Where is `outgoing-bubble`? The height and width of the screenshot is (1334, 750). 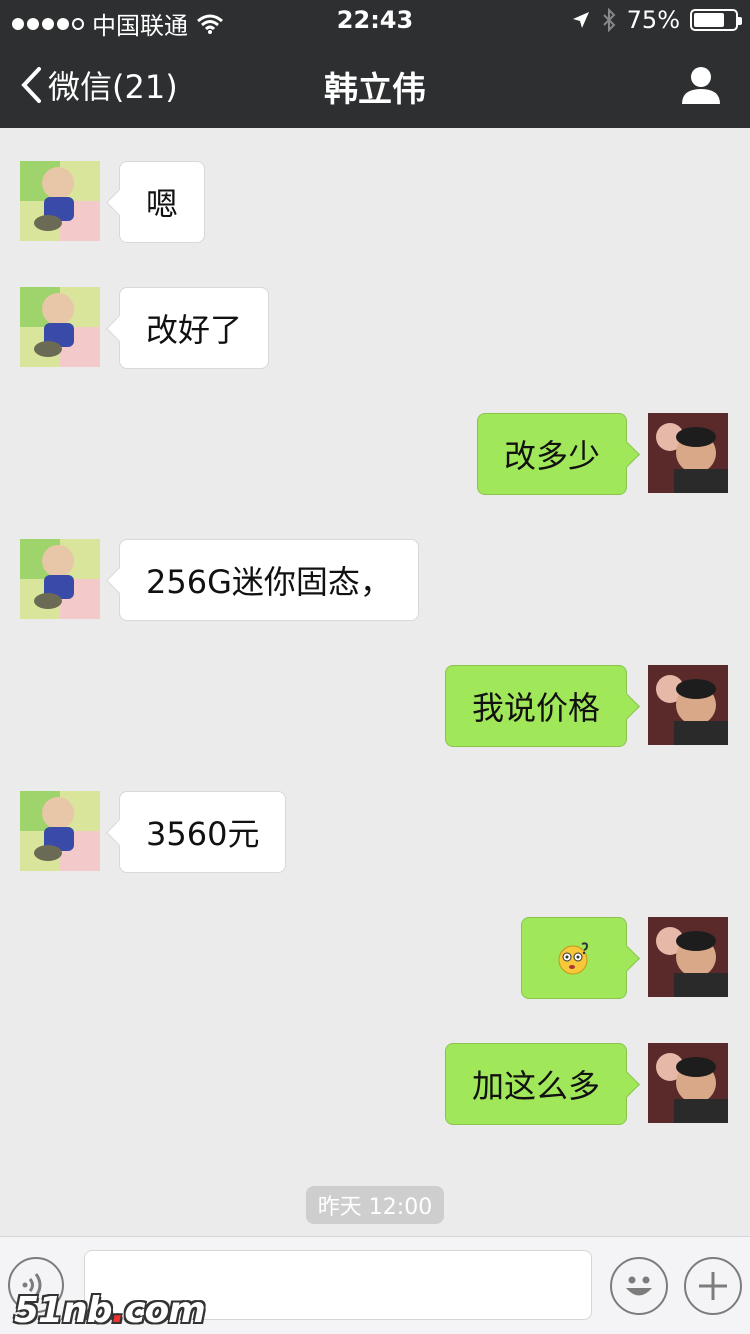 outgoing-bubble is located at coordinates (574, 958).